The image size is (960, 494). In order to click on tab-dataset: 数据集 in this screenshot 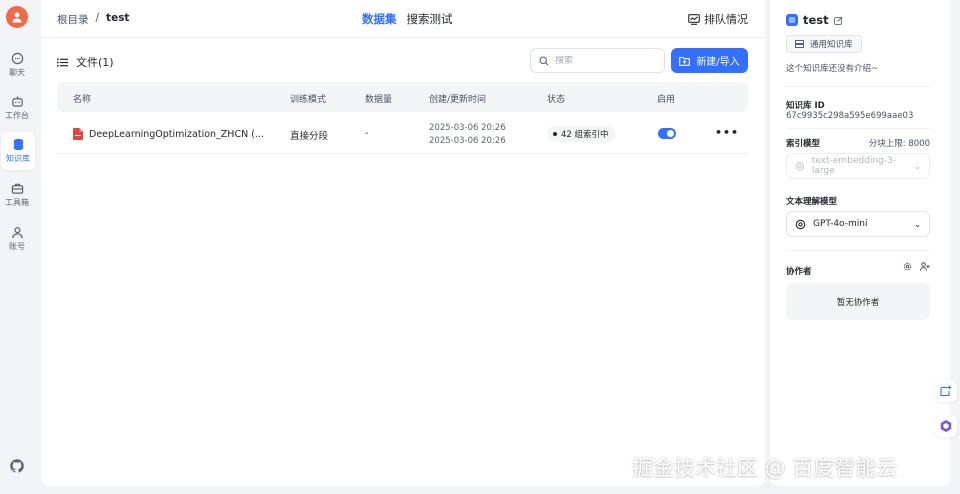, I will do `click(379, 19)`.